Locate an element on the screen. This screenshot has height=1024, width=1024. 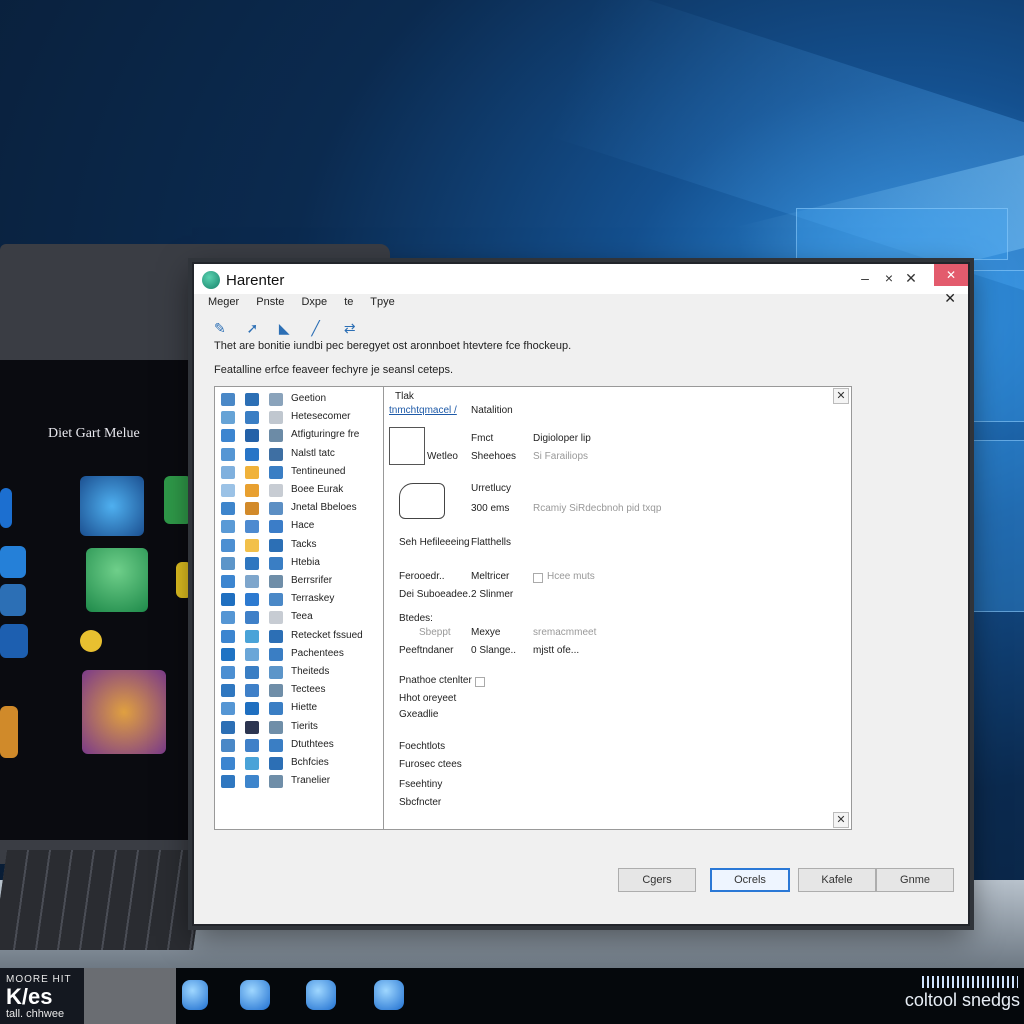
taskbar-spacer is located at coordinates (130, 996).